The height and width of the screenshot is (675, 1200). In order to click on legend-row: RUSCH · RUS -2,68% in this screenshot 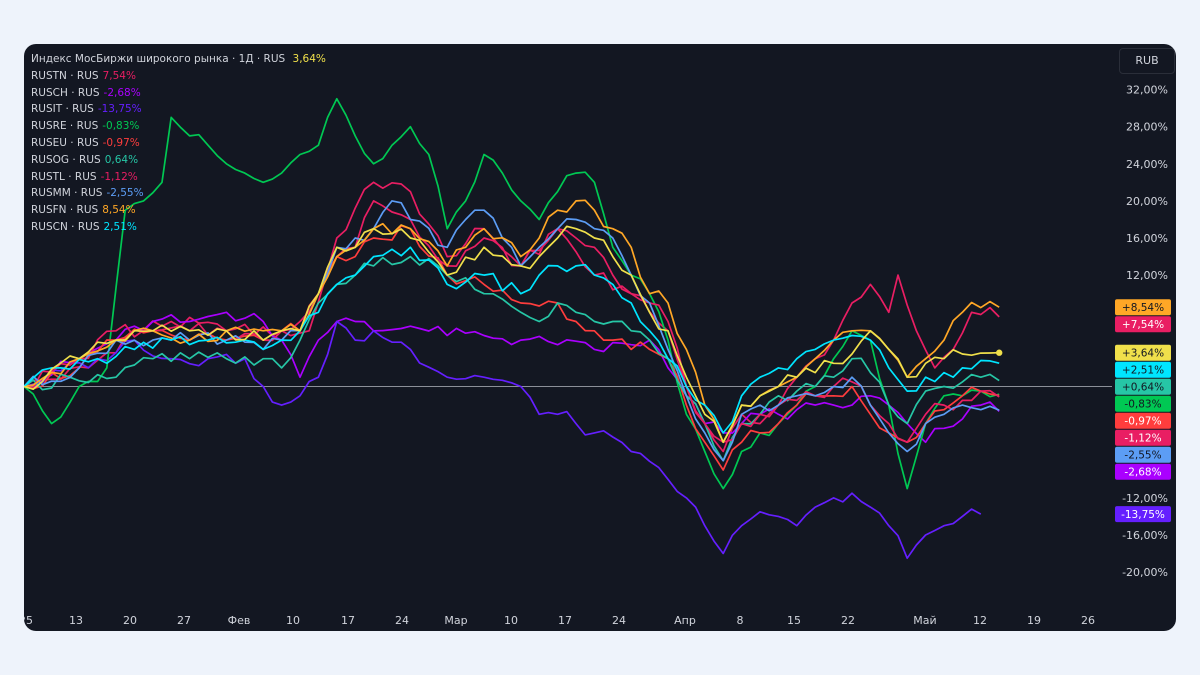, I will do `click(178, 93)`.